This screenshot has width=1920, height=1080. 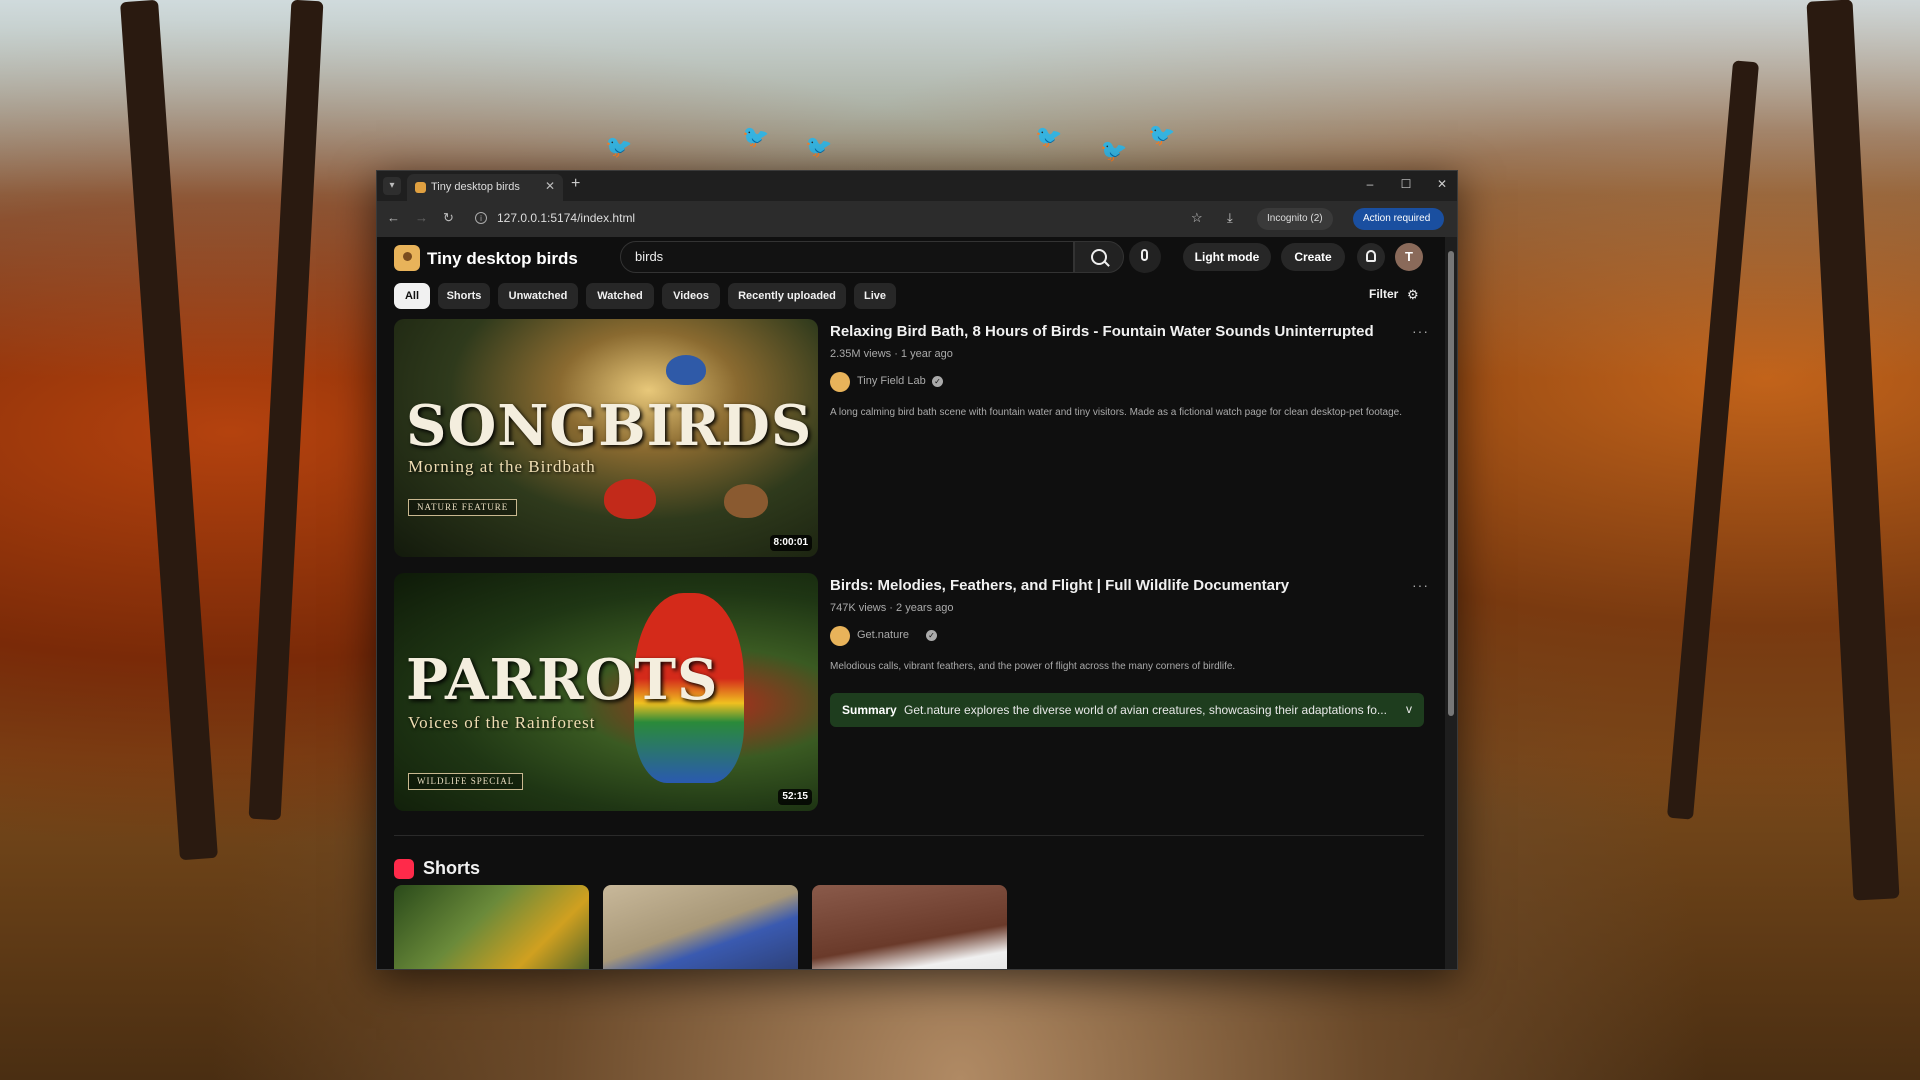 I want to click on thumbnail-subtitle: Voices of the Rainforest, so click(x=502, y=722).